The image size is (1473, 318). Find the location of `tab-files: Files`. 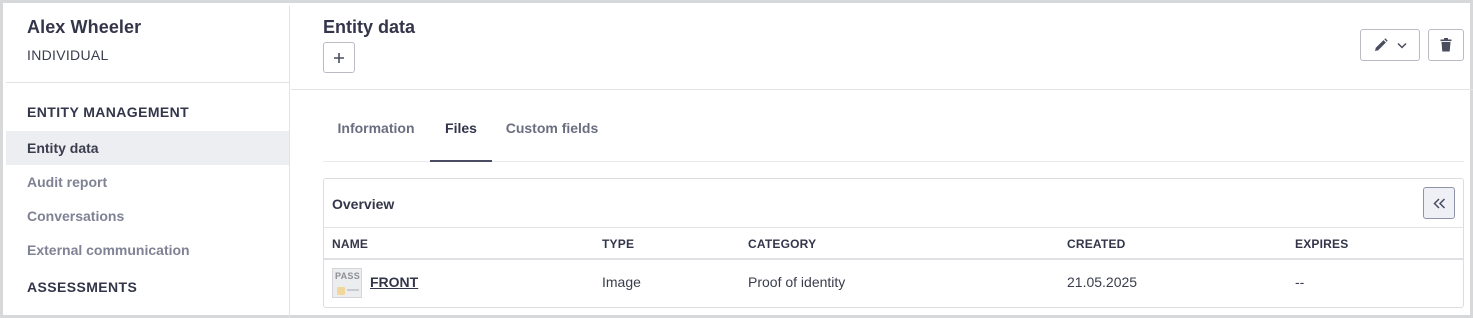

tab-files: Files is located at coordinates (461, 135).